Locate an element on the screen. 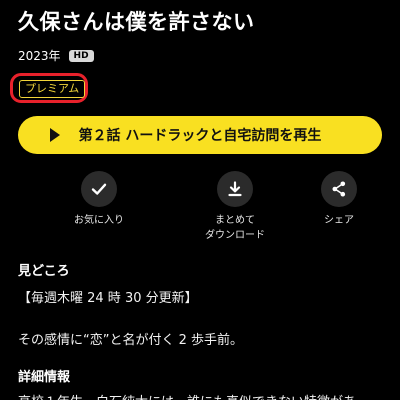 The width and height of the screenshot is (400, 400). release-year: 2023年 is located at coordinates (39, 56).